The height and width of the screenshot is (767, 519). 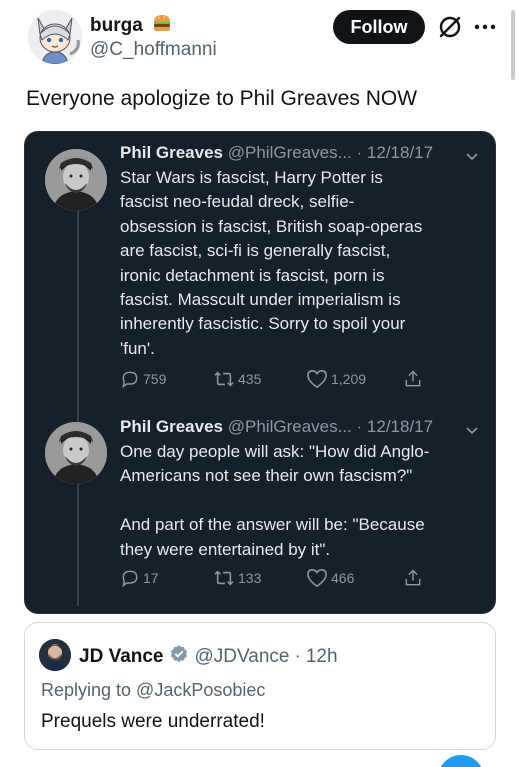 What do you see at coordinates (151, 578) in the screenshot?
I see `reply-count: 17` at bounding box center [151, 578].